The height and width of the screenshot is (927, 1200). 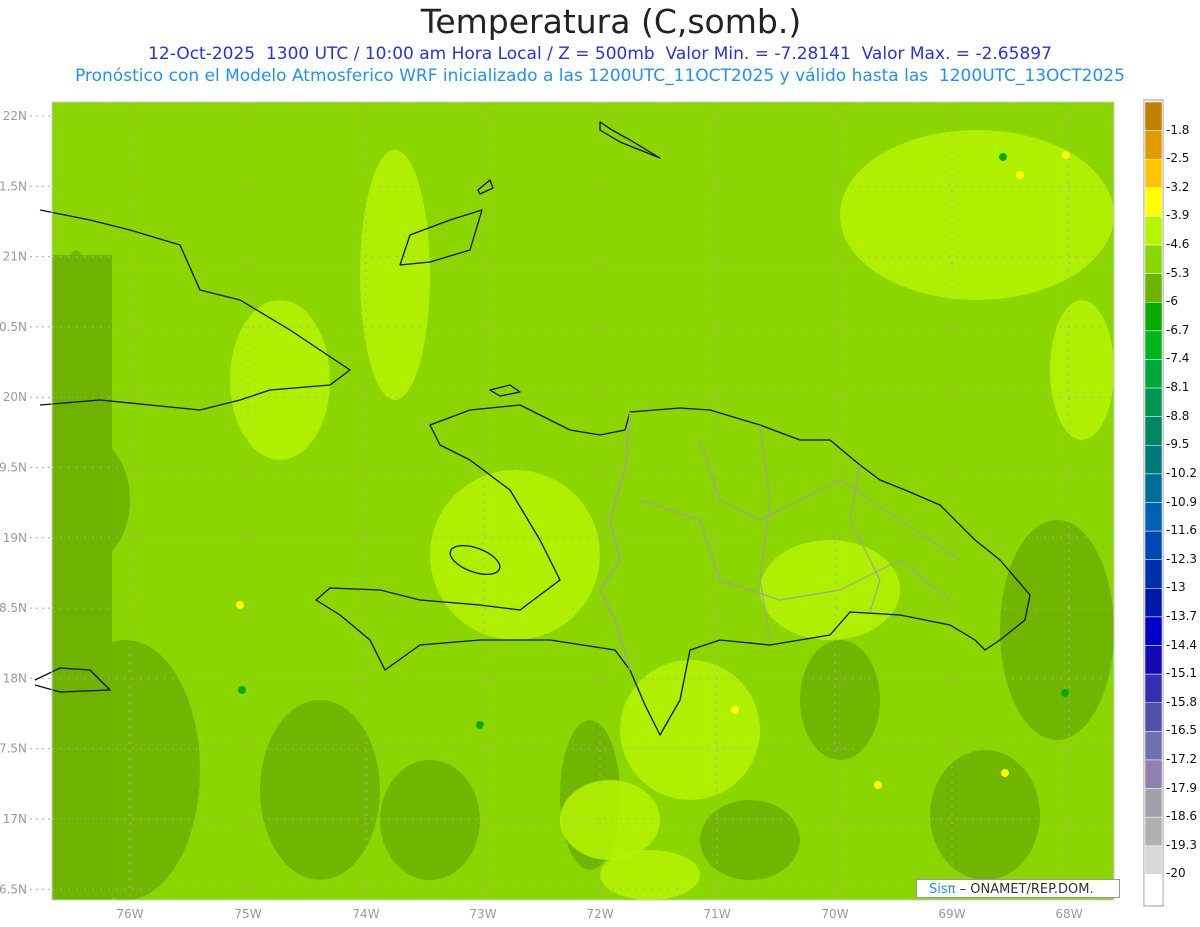 I want to click on lat-tick-label: 19N, so click(x=15, y=538).